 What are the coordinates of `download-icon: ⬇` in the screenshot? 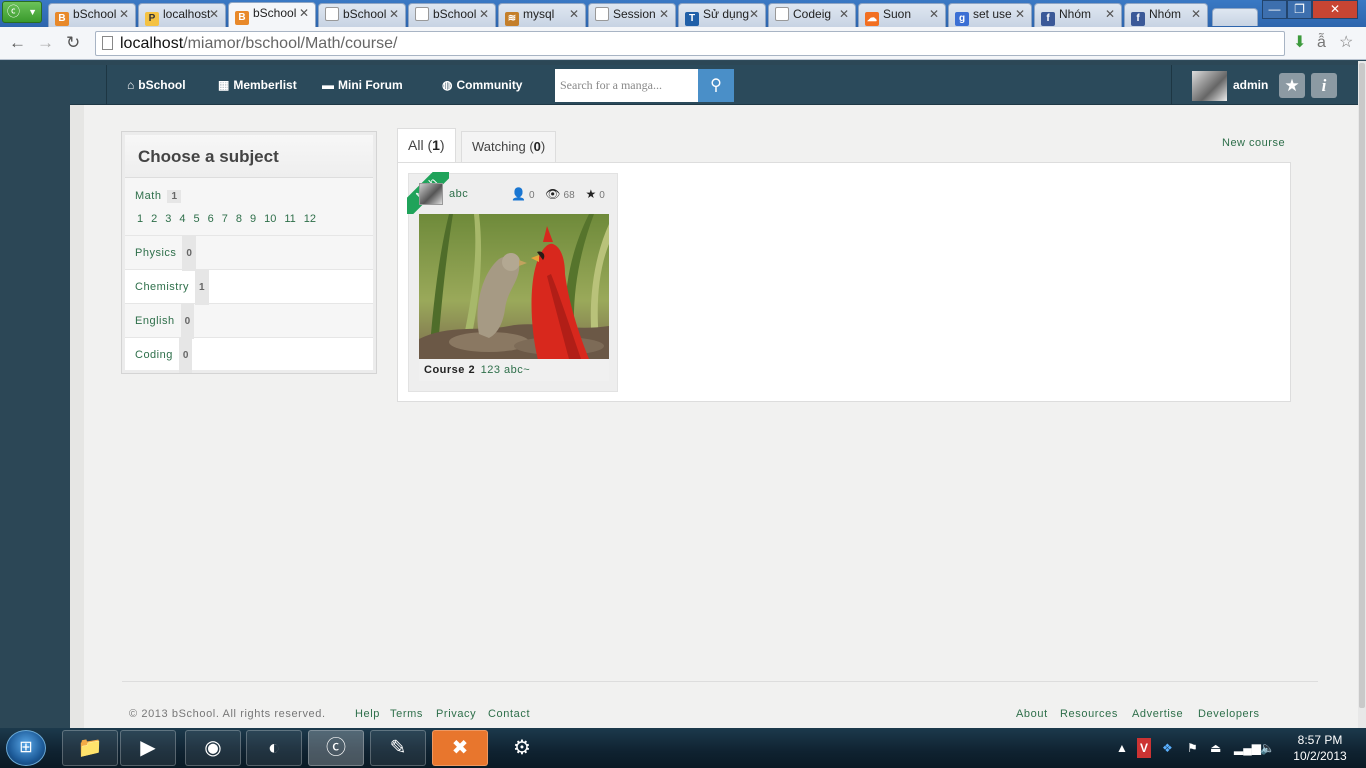 It's located at (1299, 43).